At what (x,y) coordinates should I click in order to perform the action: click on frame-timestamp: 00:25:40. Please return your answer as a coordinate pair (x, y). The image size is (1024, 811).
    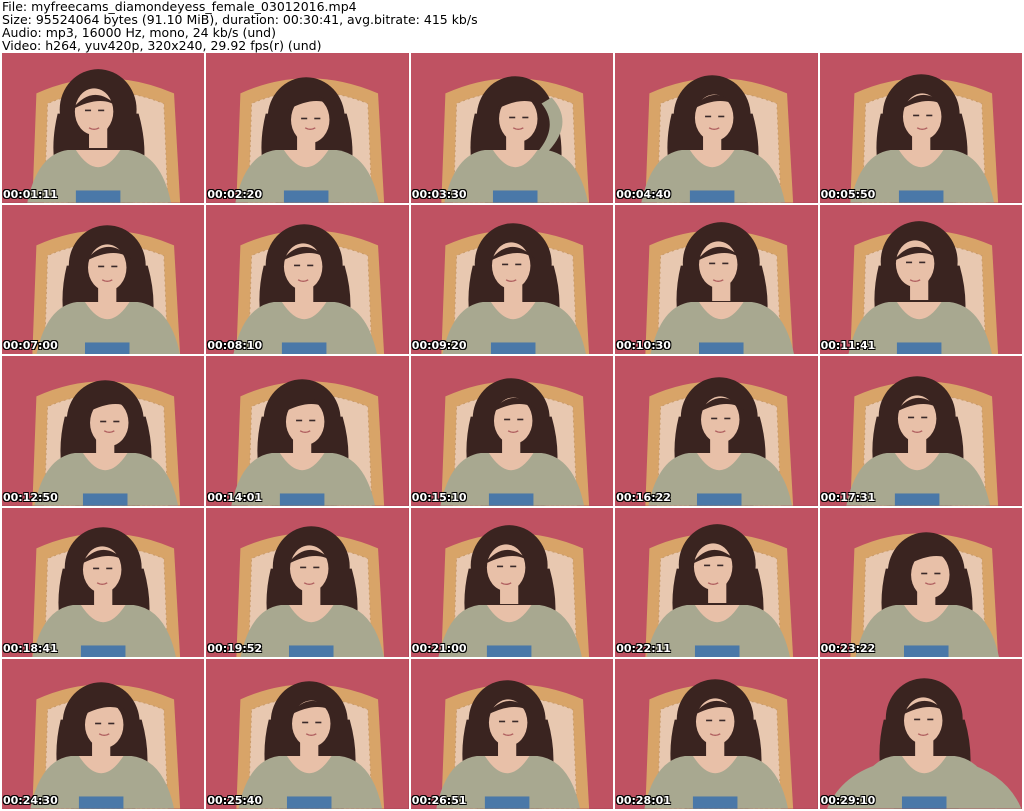
    Looking at the image, I should click on (235, 800).